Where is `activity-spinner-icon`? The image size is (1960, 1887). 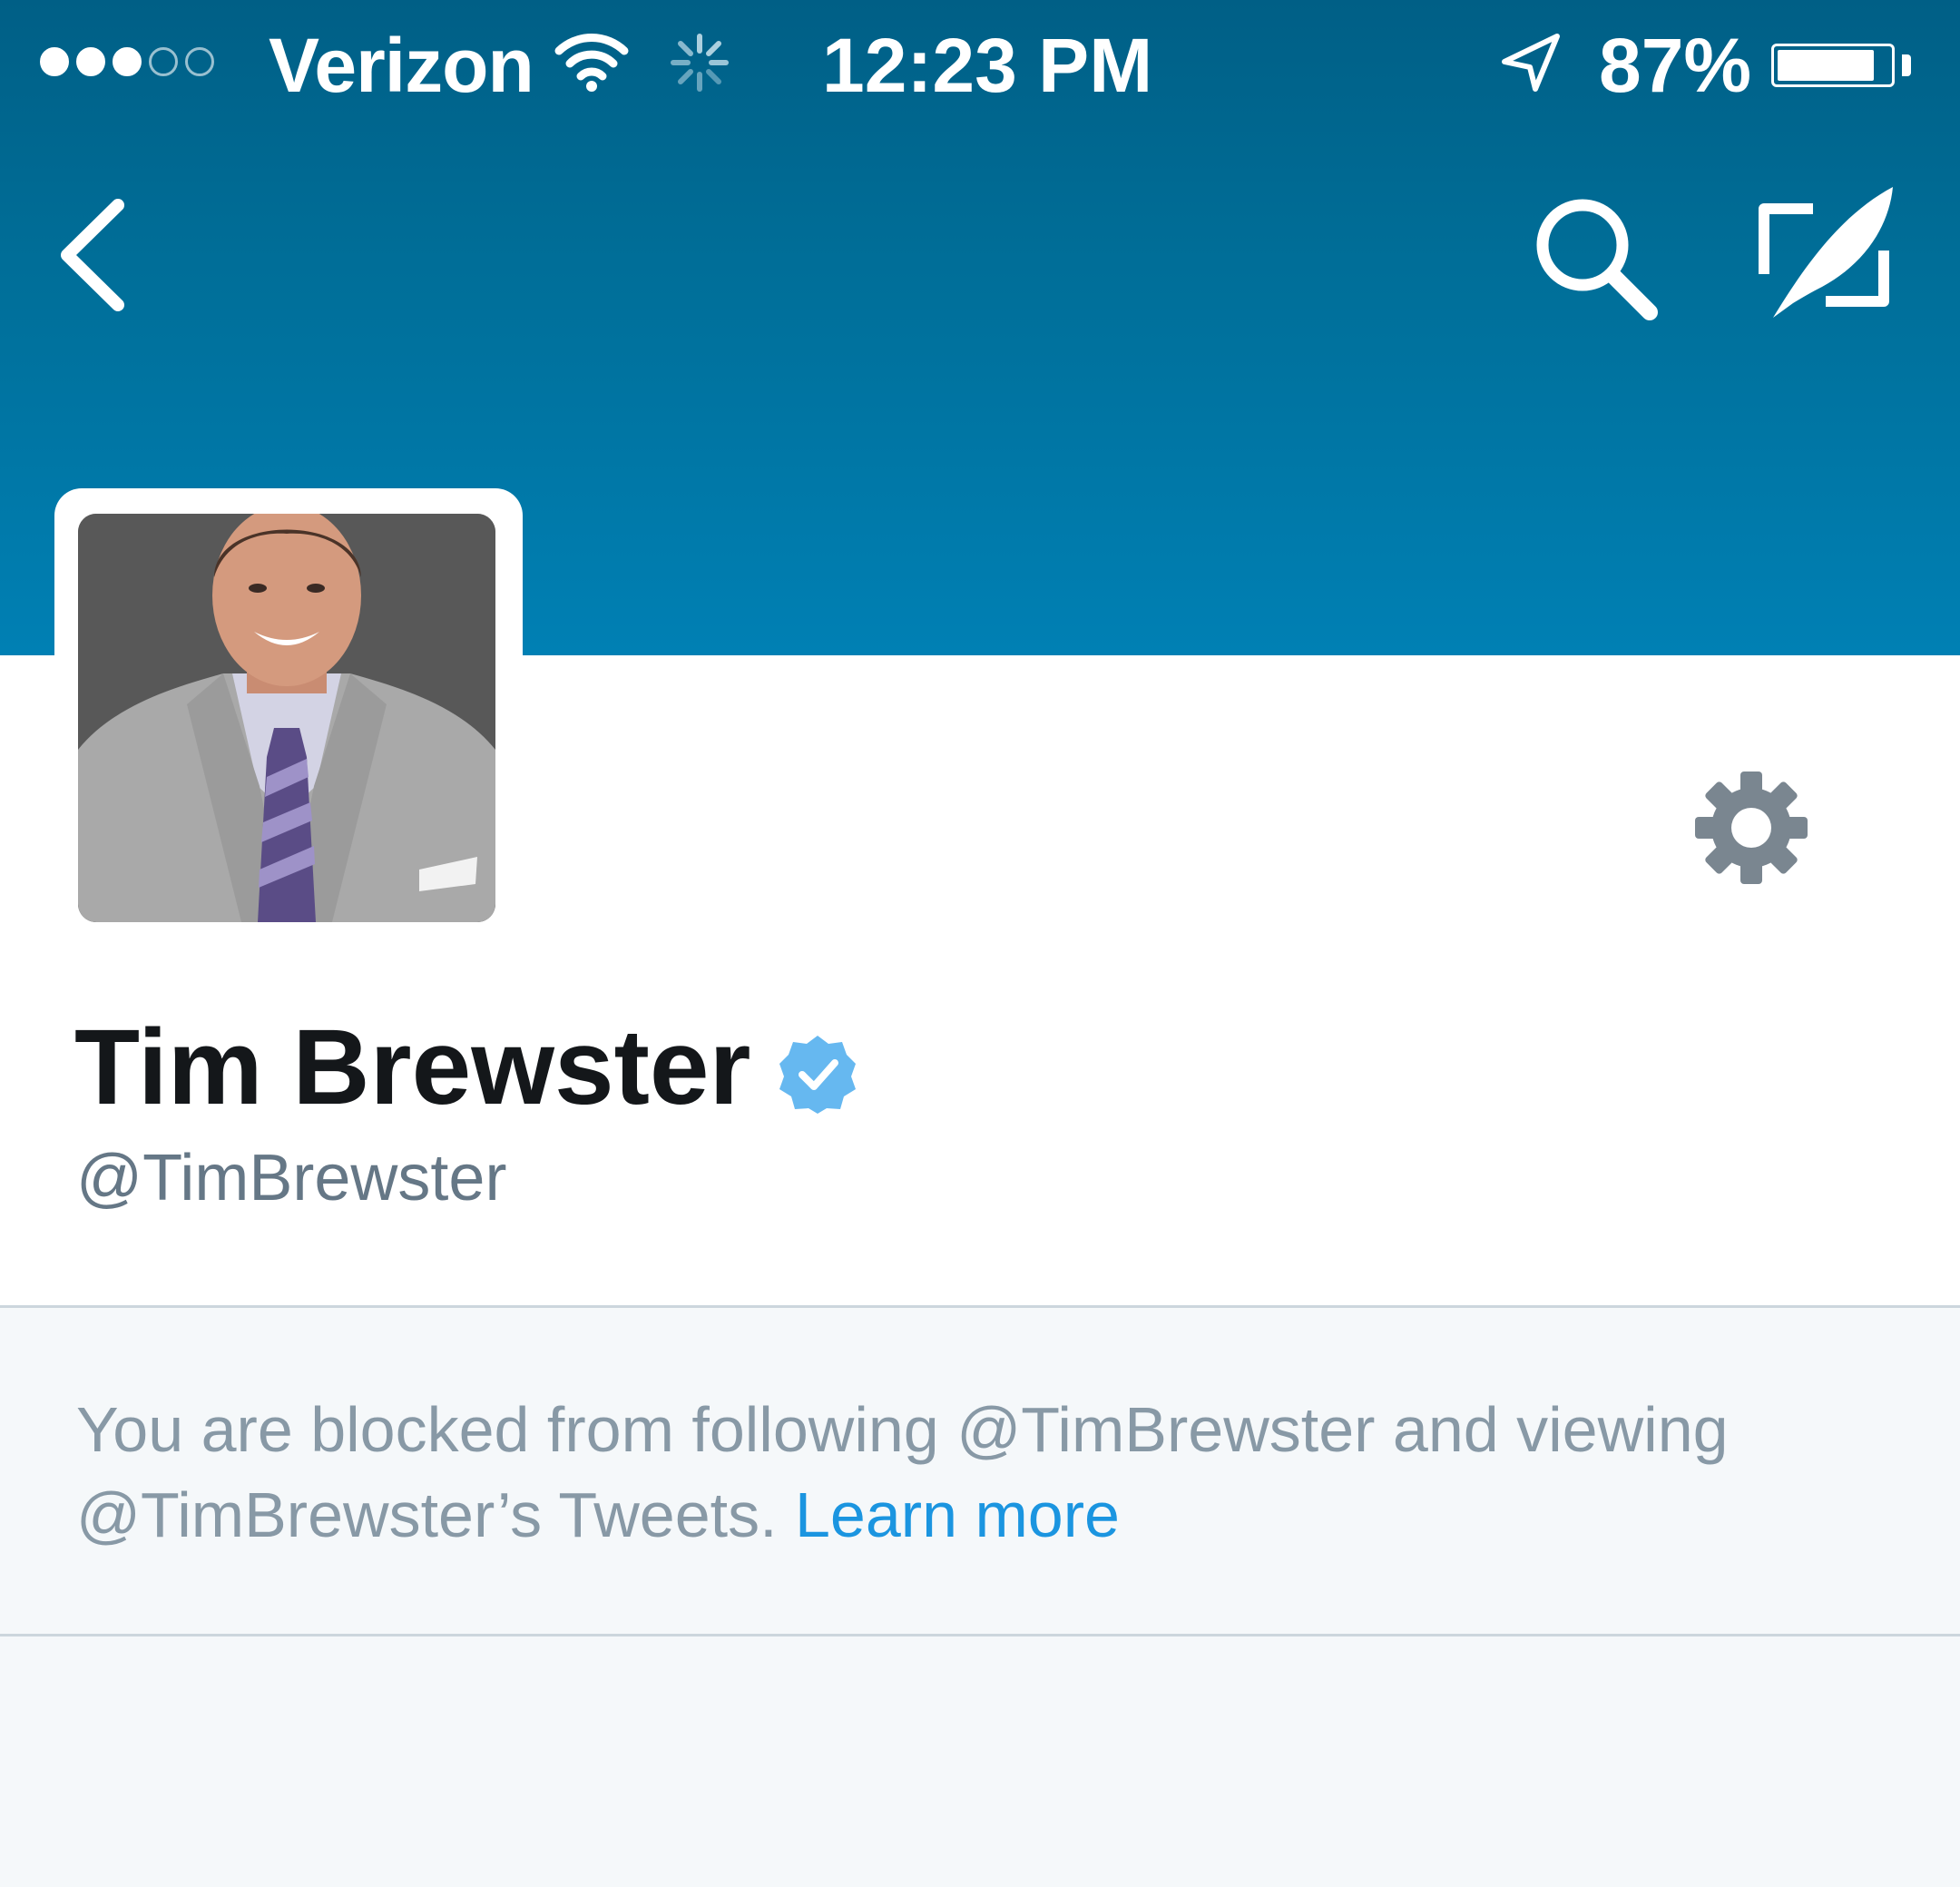 activity-spinner-icon is located at coordinates (700, 63).